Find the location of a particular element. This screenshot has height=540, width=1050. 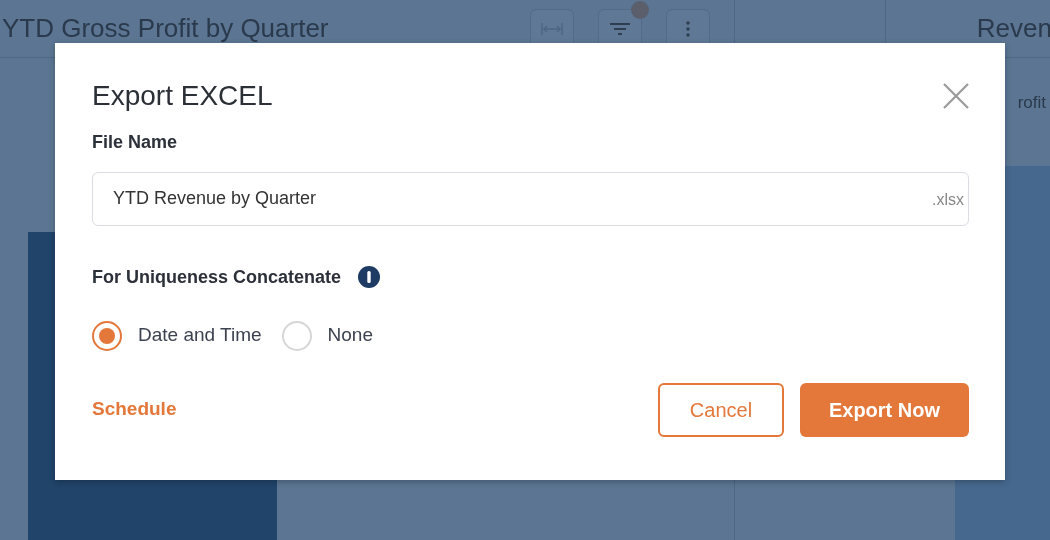

radio-button is located at coordinates (107, 335).